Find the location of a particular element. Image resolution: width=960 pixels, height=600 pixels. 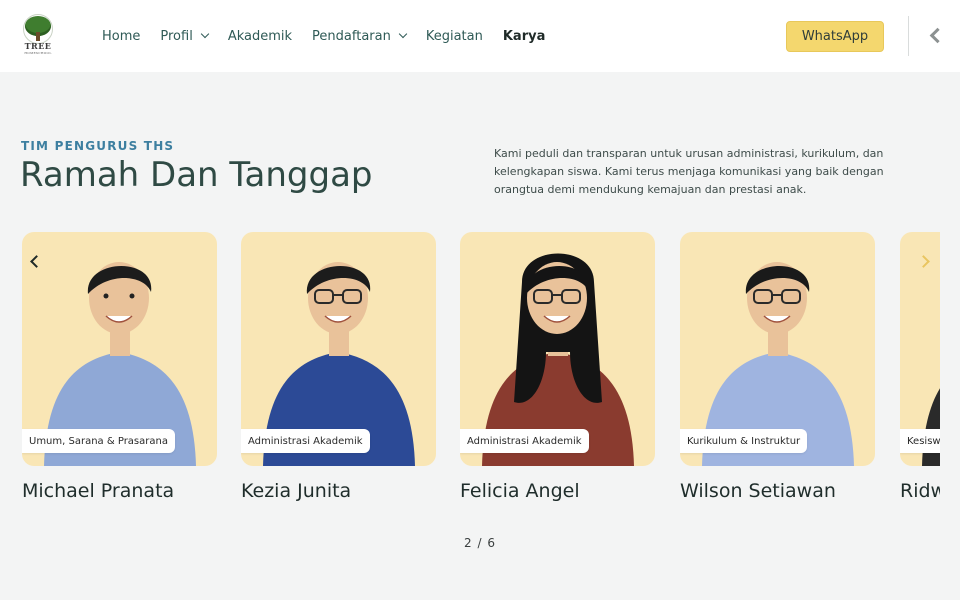

tree-trunk is located at coordinates (38, 36).